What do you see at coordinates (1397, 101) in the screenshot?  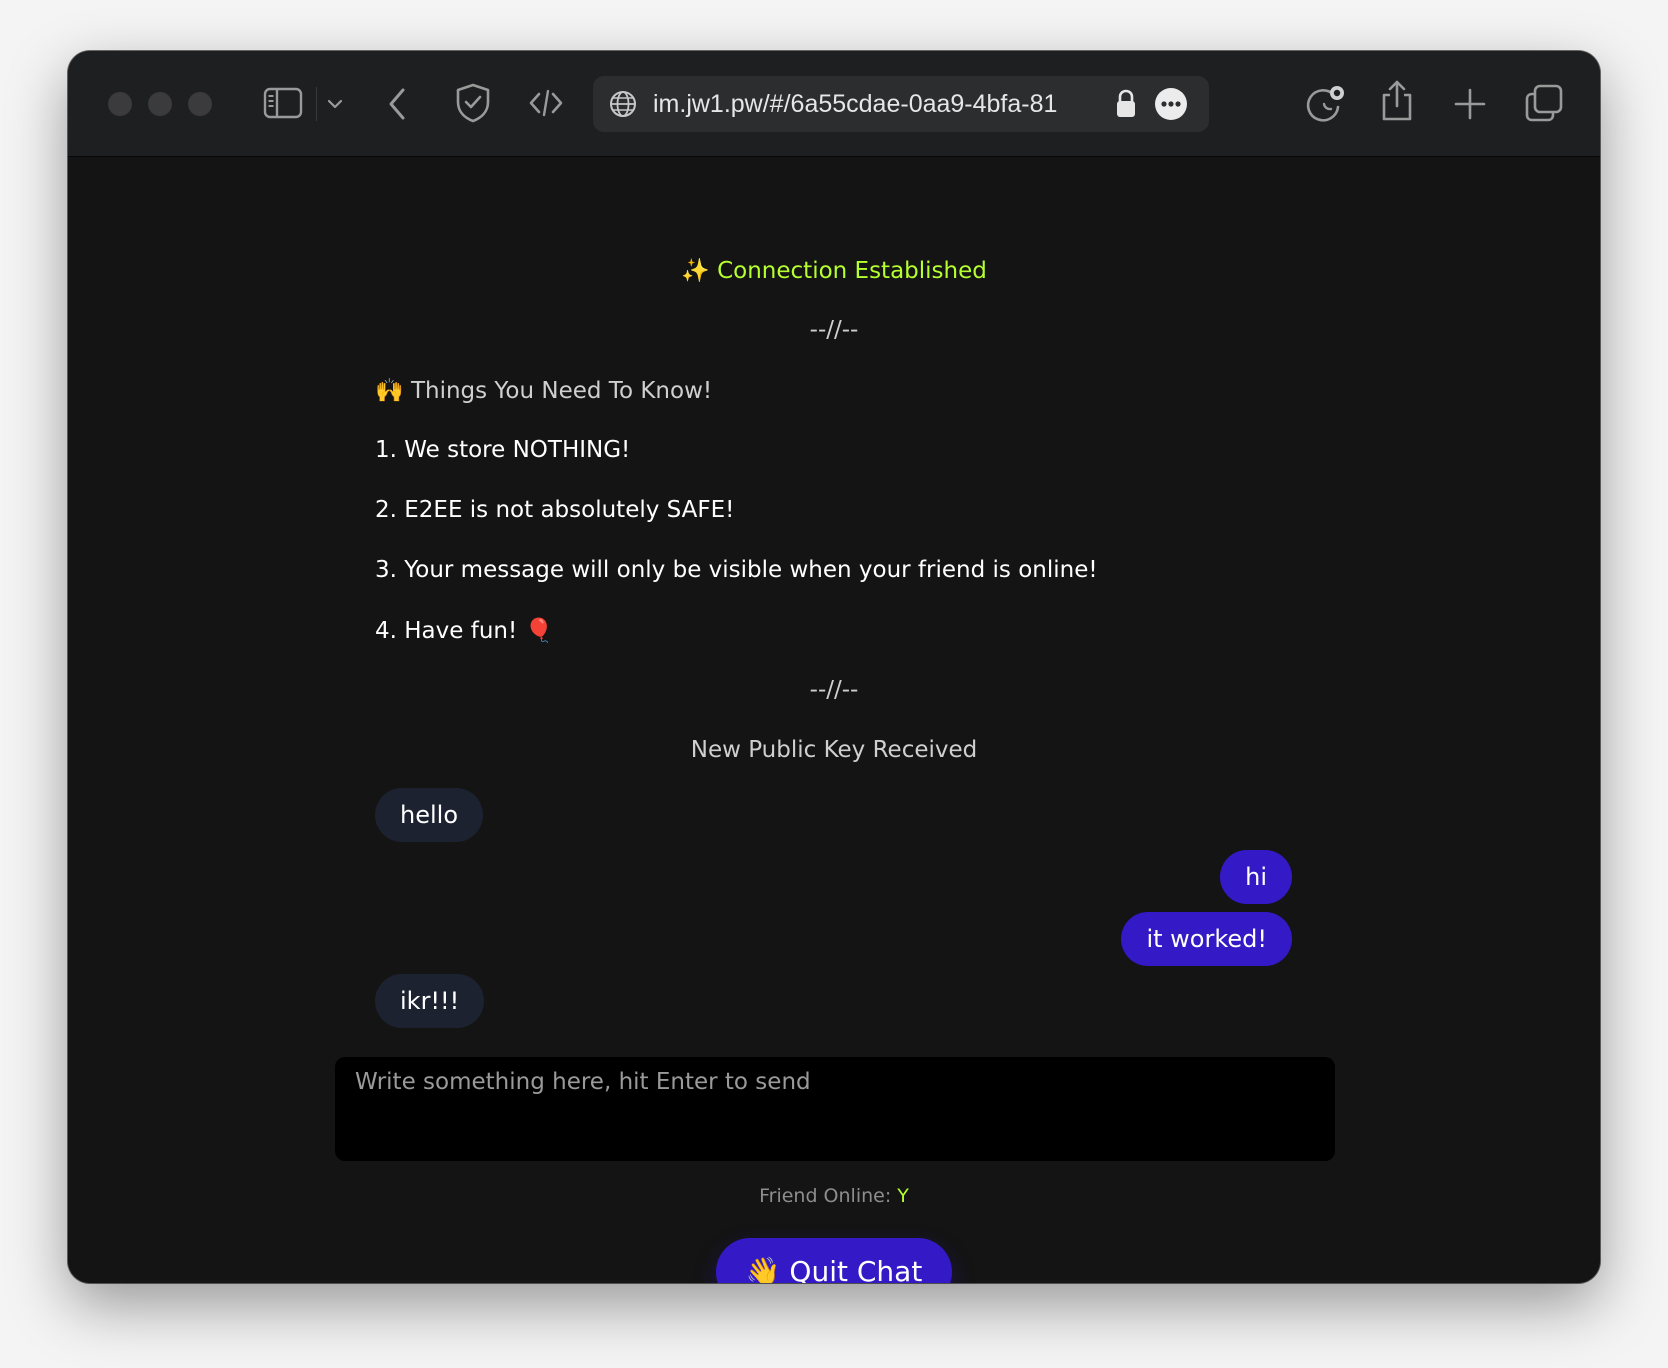 I see `share-icon` at bounding box center [1397, 101].